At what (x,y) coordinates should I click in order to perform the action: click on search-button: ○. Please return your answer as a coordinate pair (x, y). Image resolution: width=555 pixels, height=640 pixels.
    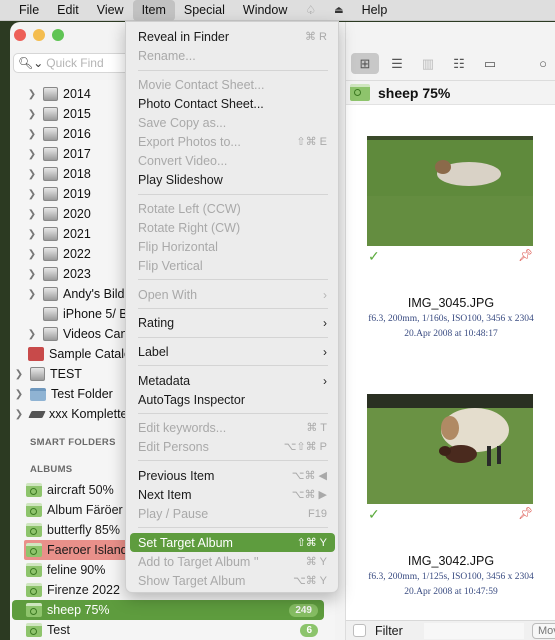
    Looking at the image, I should click on (542, 63).